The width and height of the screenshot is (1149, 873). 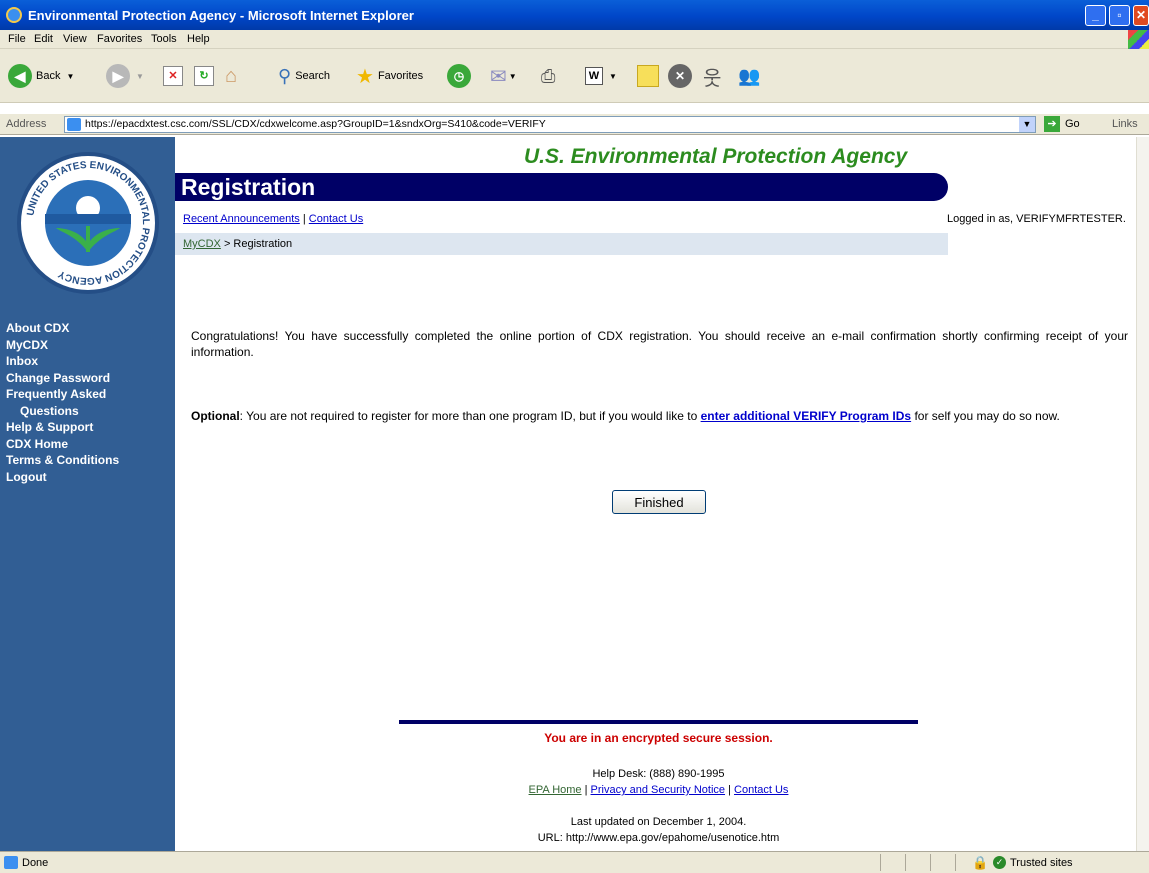 What do you see at coordinates (1138, 39) in the screenshot?
I see `windows-logo-icon` at bounding box center [1138, 39].